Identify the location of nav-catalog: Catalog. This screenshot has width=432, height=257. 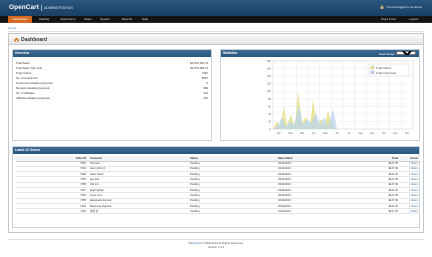
(44, 19).